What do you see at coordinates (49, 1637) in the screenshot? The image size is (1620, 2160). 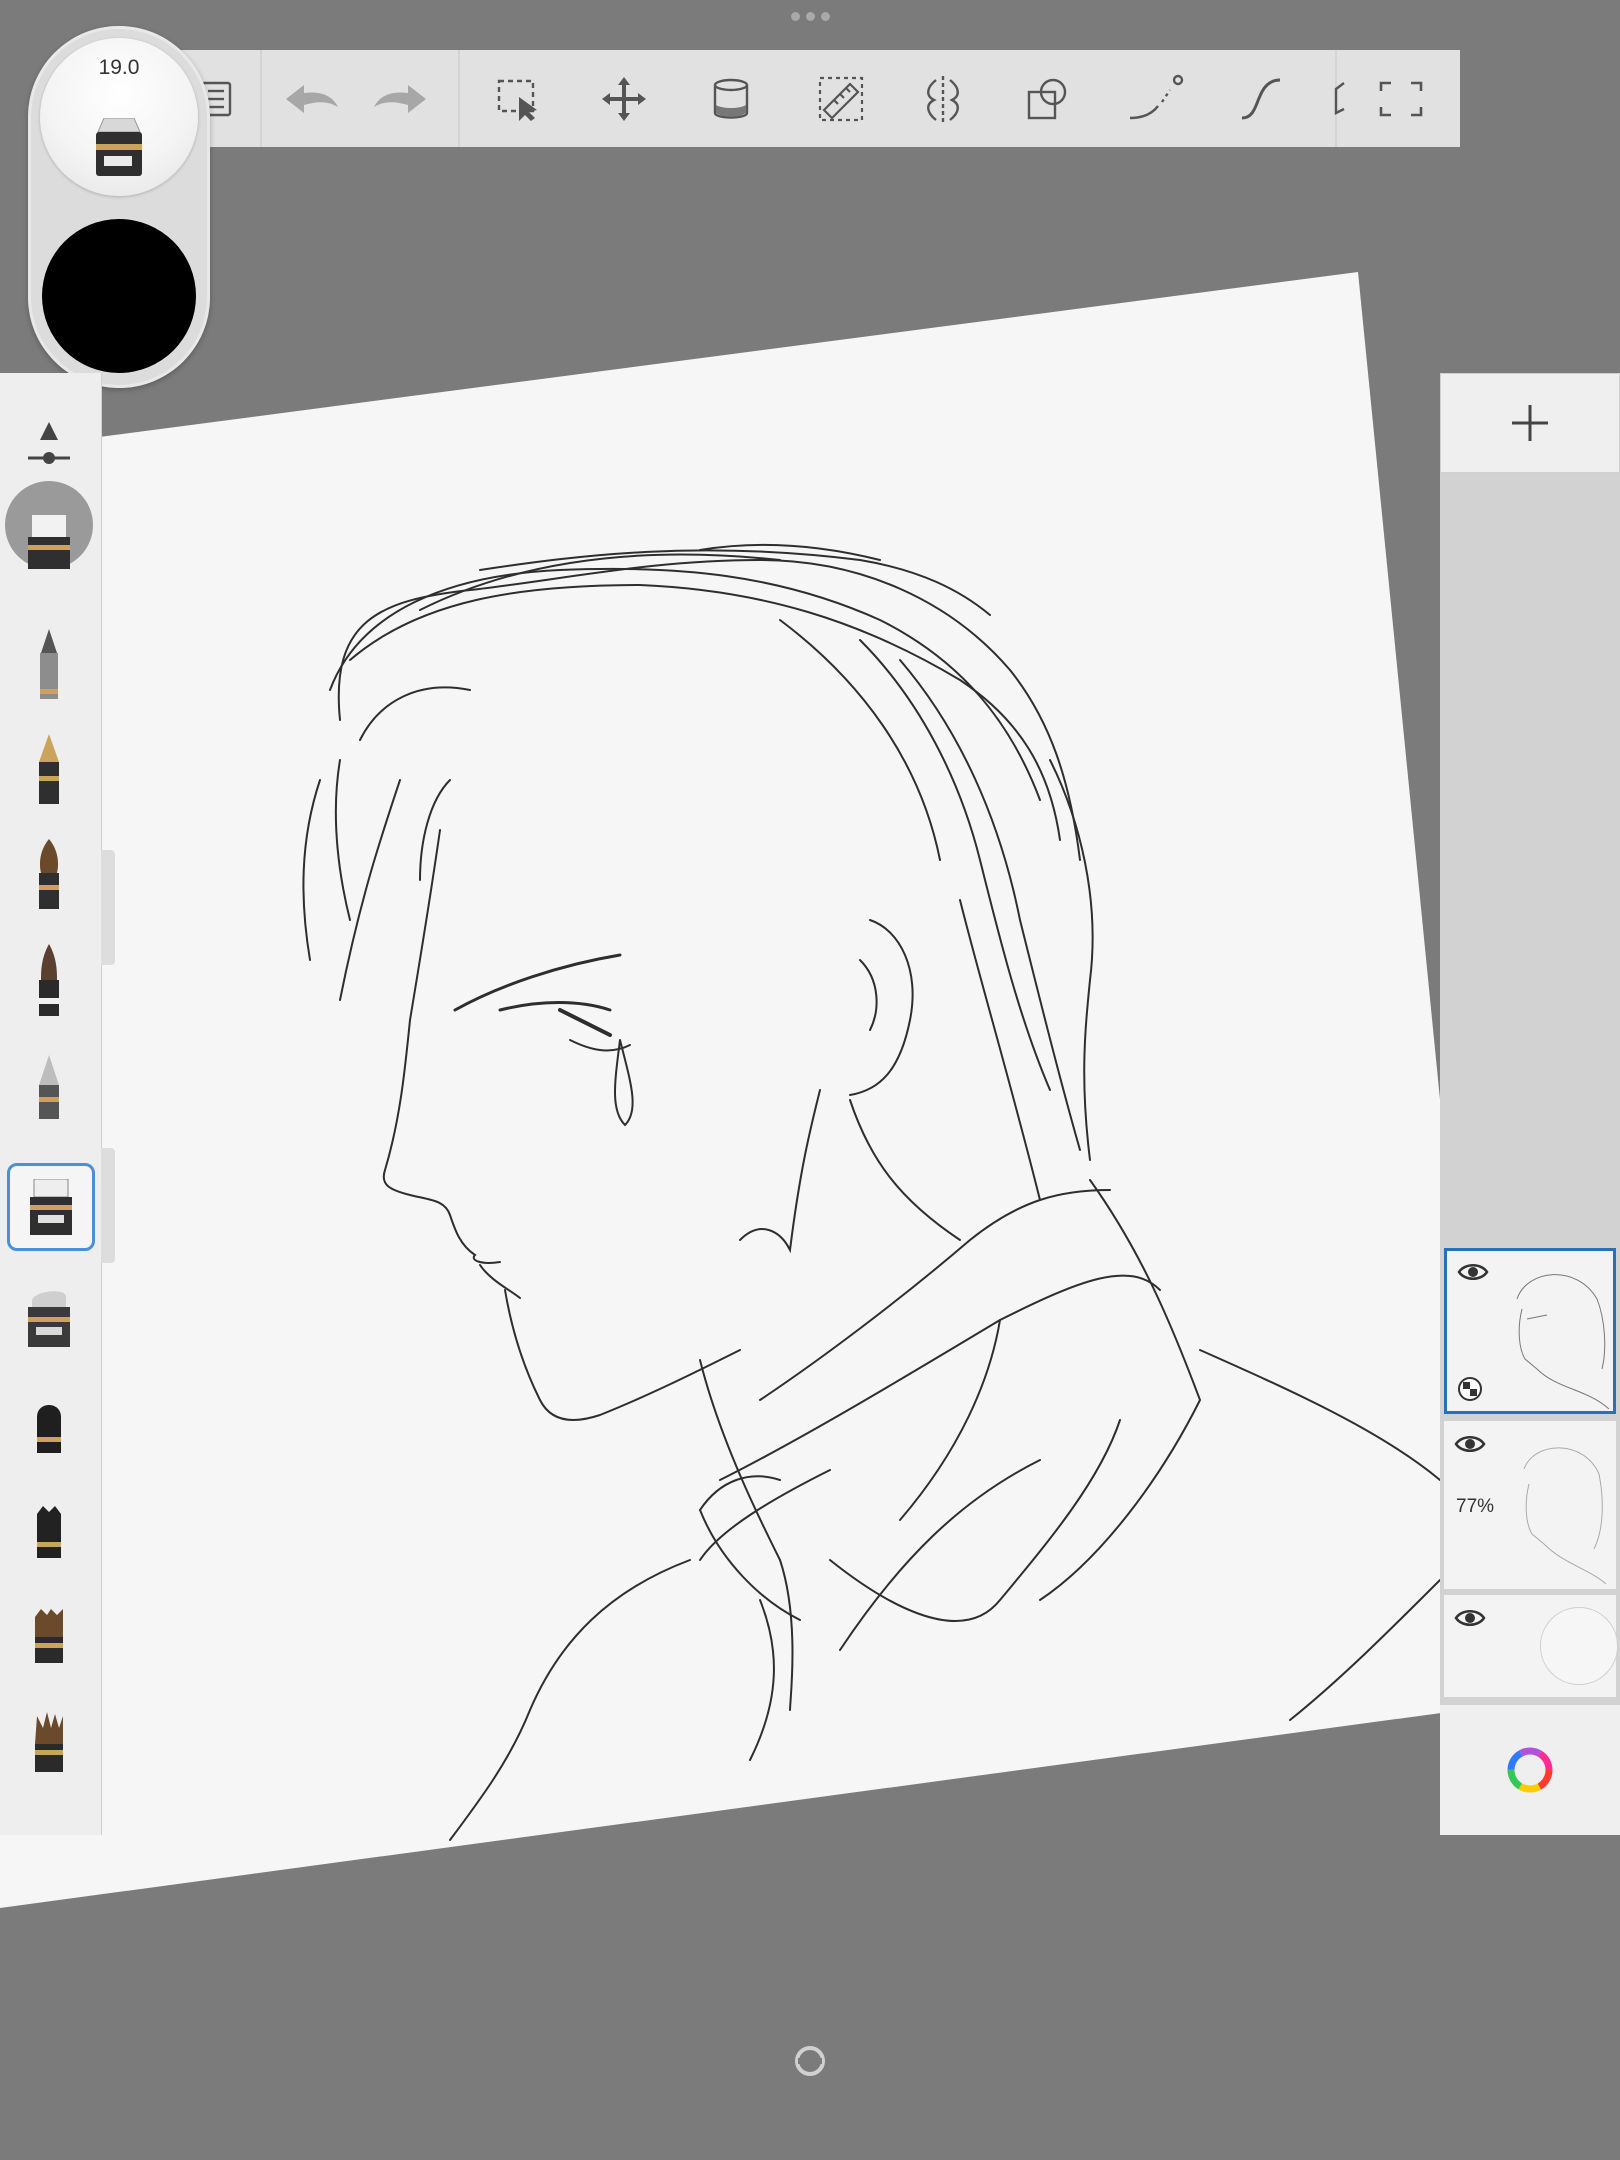 I see `flat-brush-icon` at bounding box center [49, 1637].